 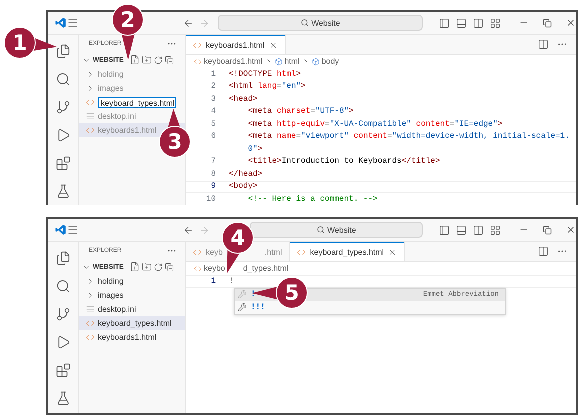 What do you see at coordinates (265, 74) in the screenshot?
I see `code-line: <!DOCTYPE html>` at bounding box center [265, 74].